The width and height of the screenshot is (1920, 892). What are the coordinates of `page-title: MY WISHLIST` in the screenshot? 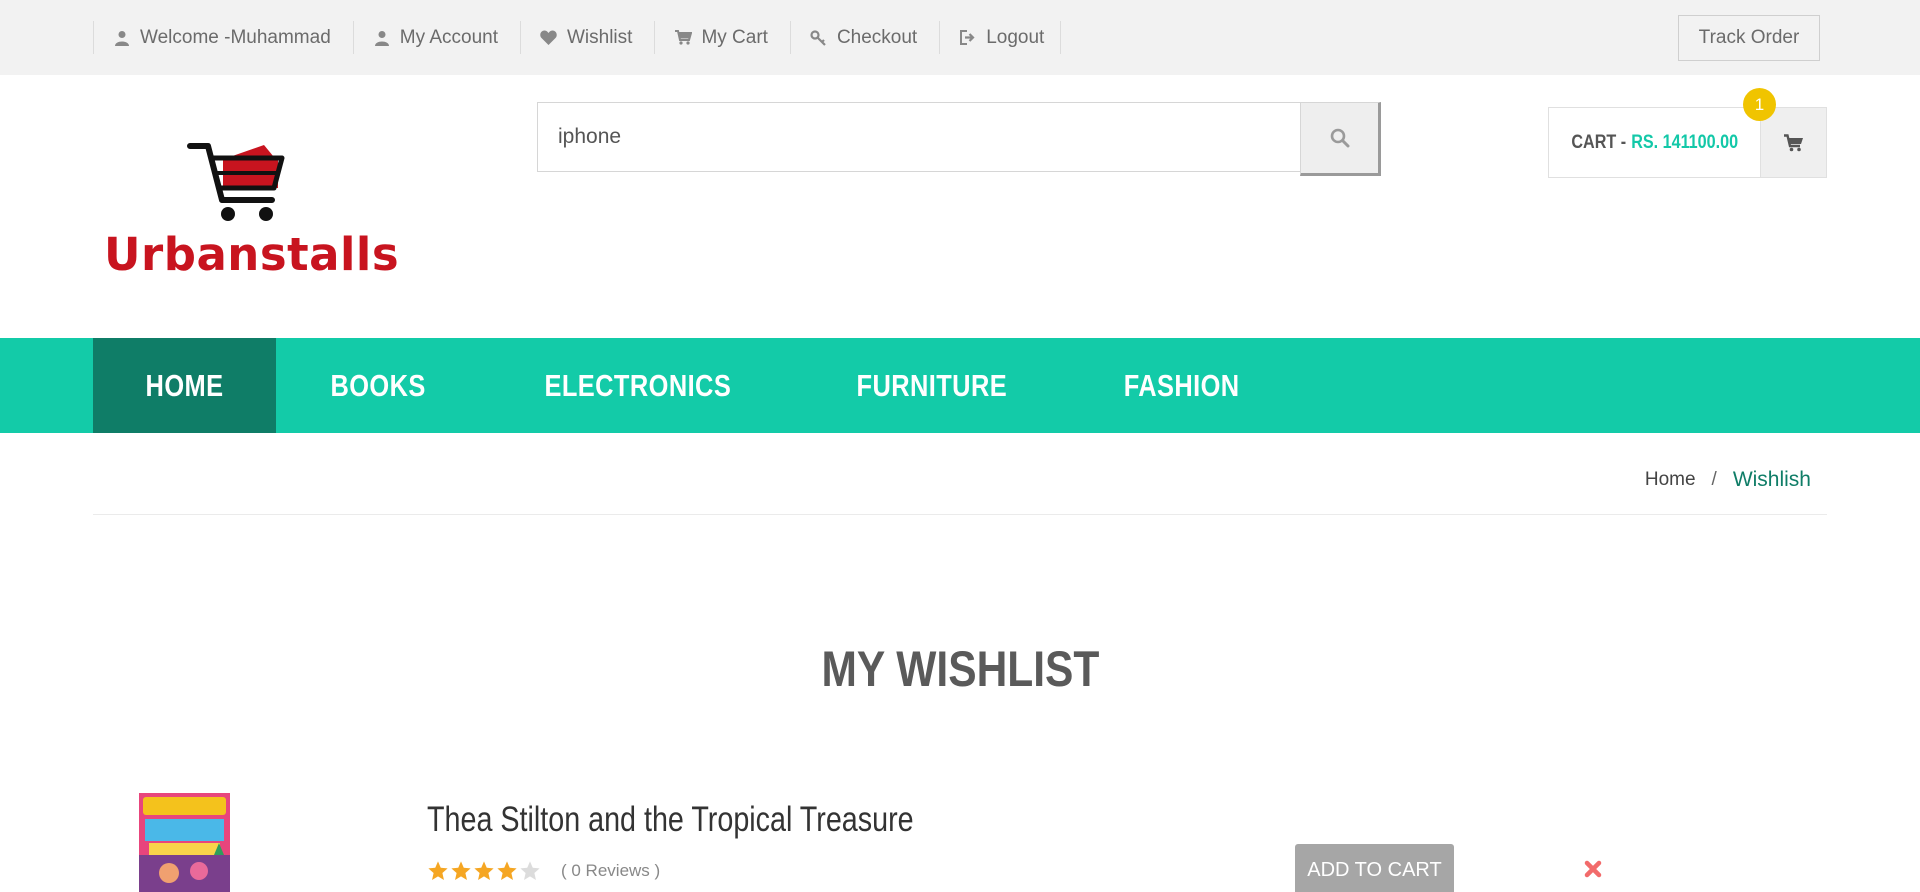 It's located at (960, 669).